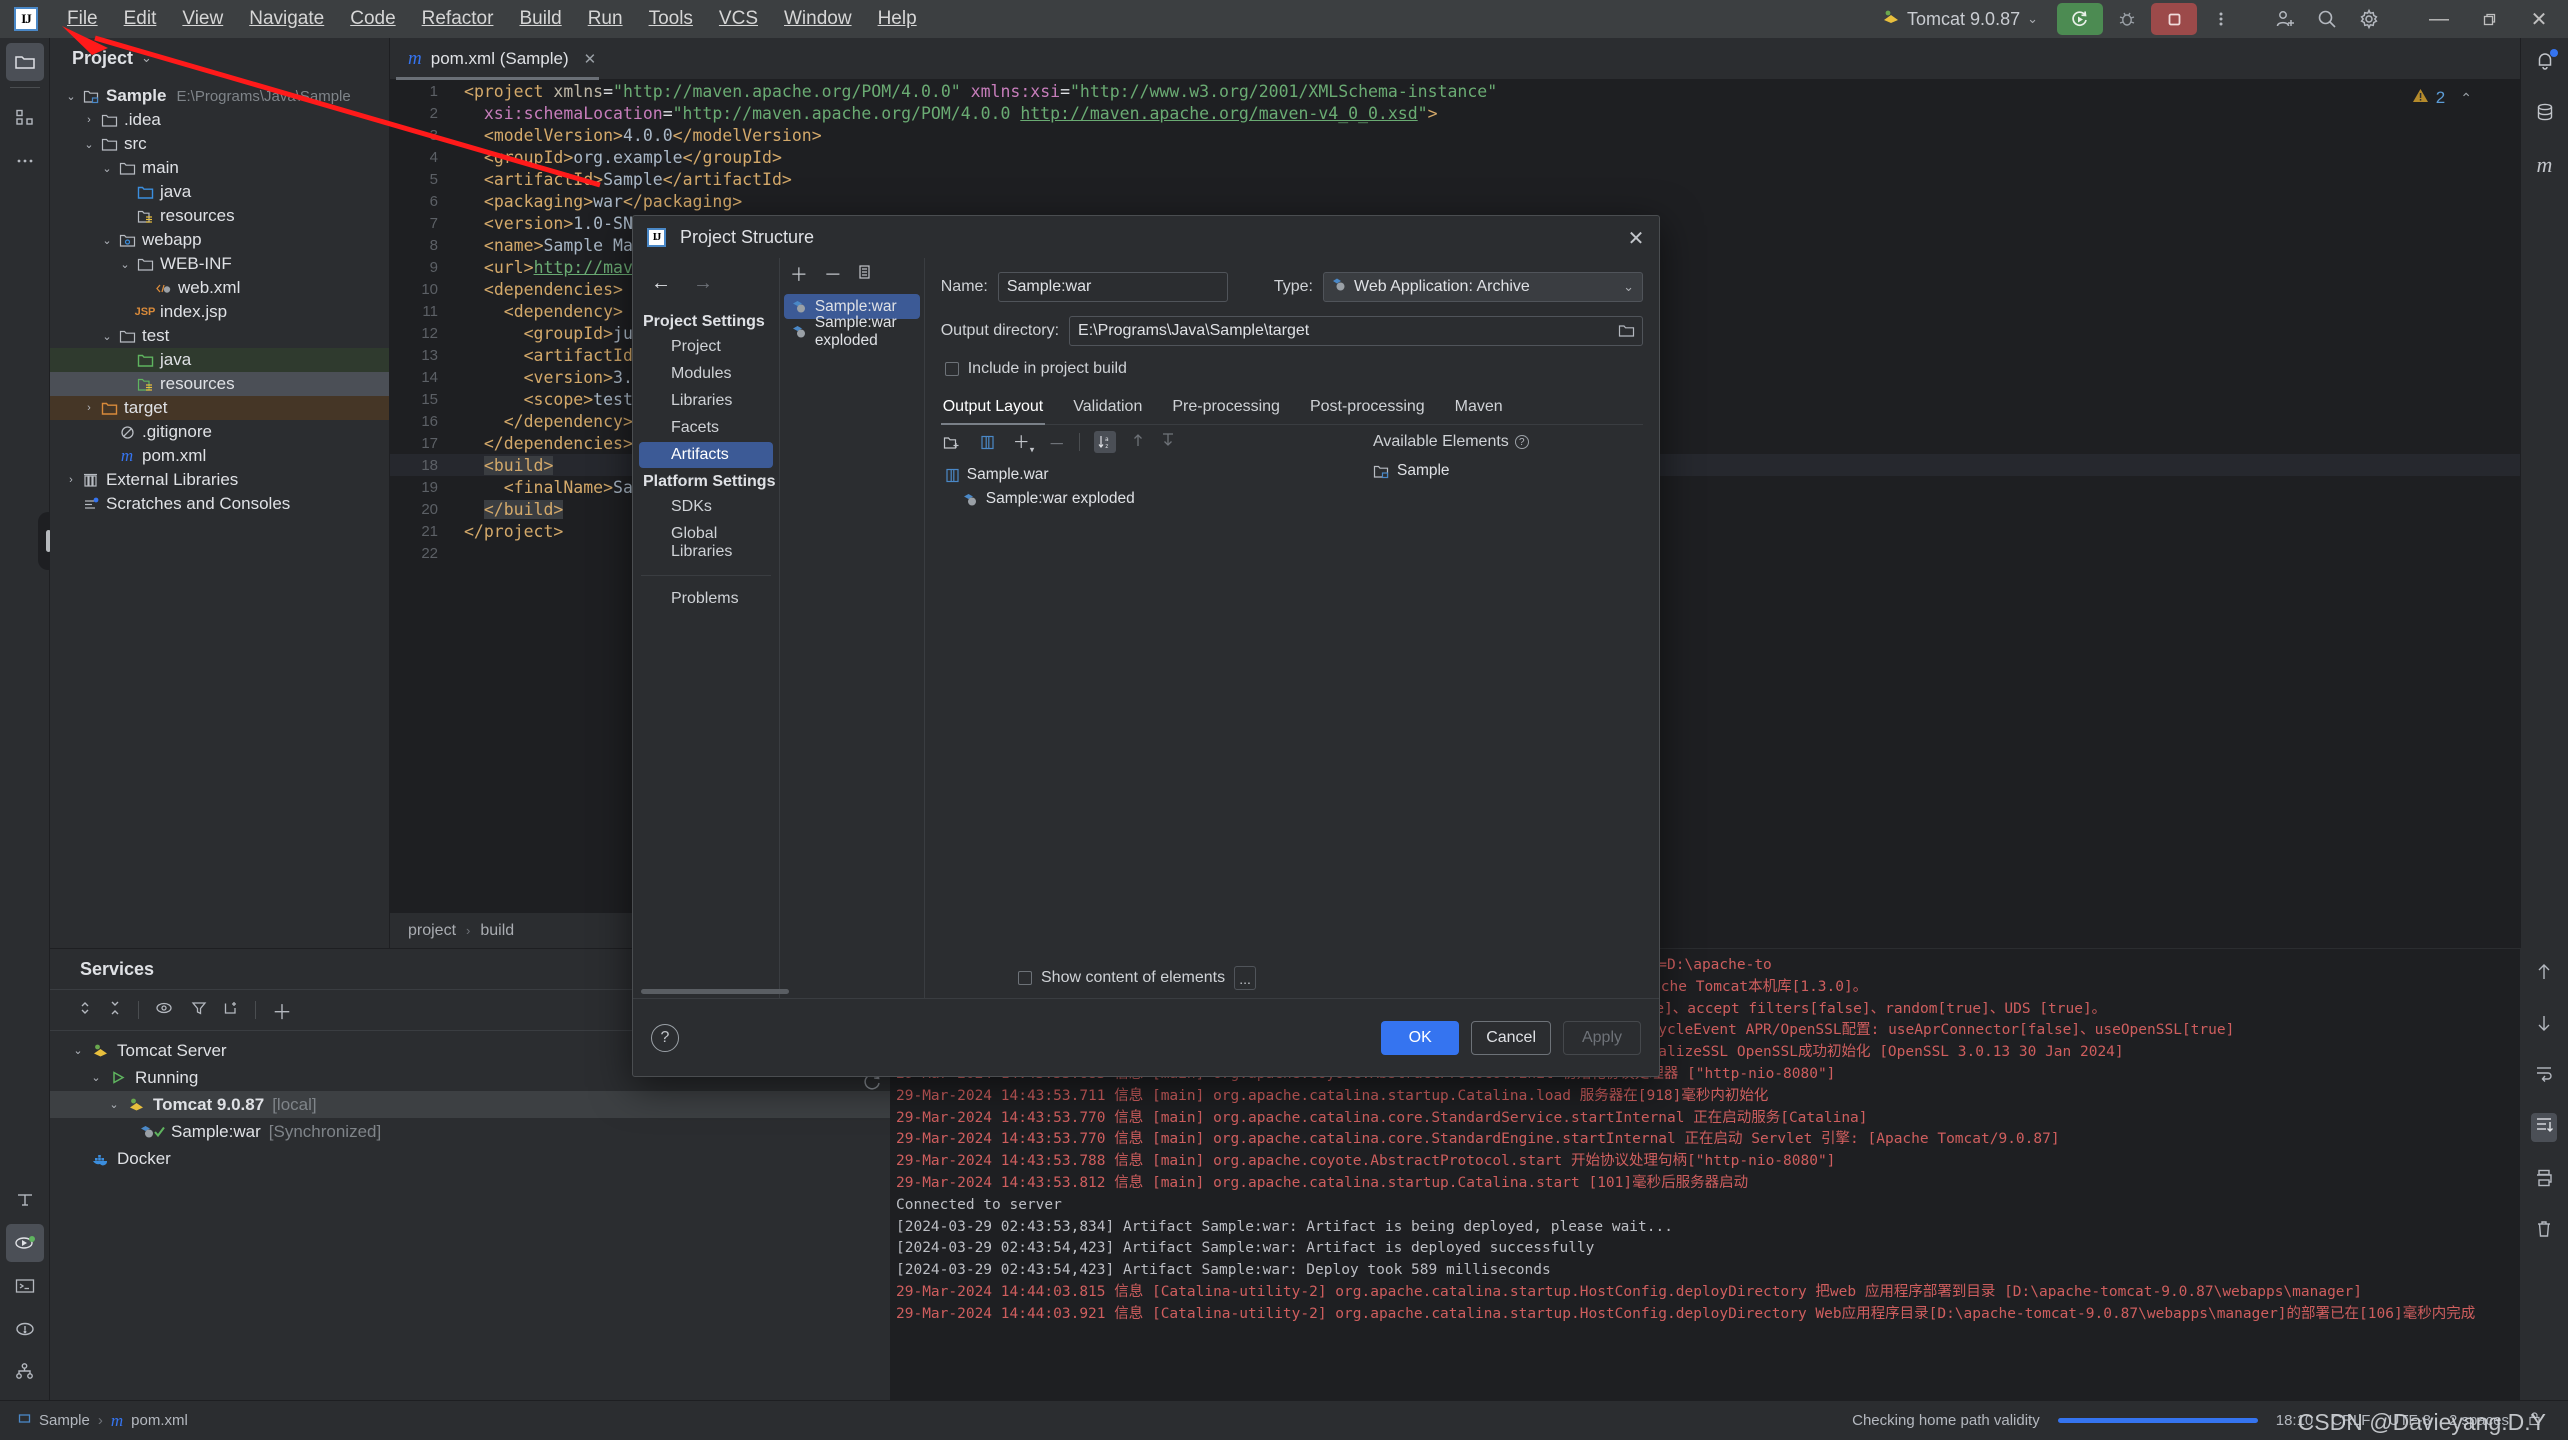 The width and height of the screenshot is (2568, 1440). I want to click on output-layout-node: Sample.war, so click(1157, 475).